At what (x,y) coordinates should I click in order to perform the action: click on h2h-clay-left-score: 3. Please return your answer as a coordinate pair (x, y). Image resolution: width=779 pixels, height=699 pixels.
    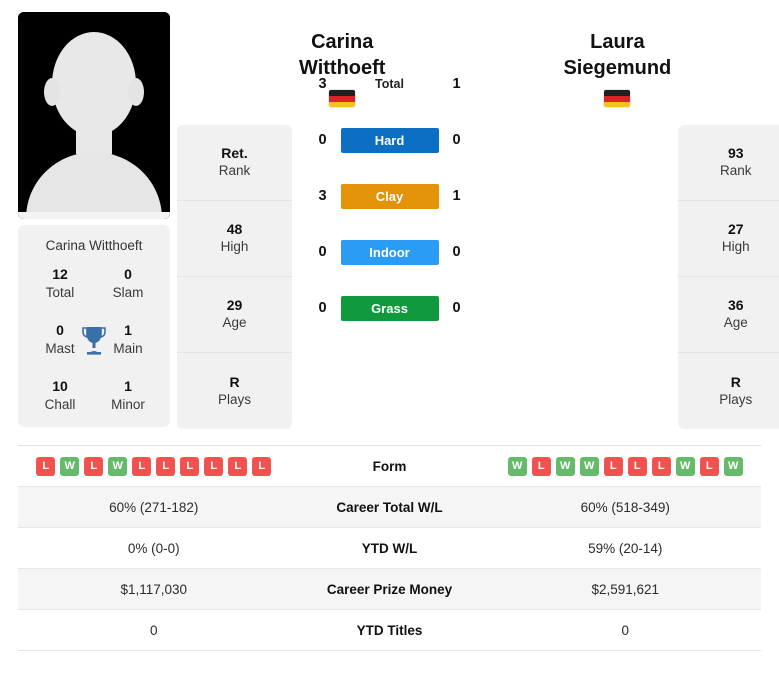
    Looking at the image, I should click on (322, 196).